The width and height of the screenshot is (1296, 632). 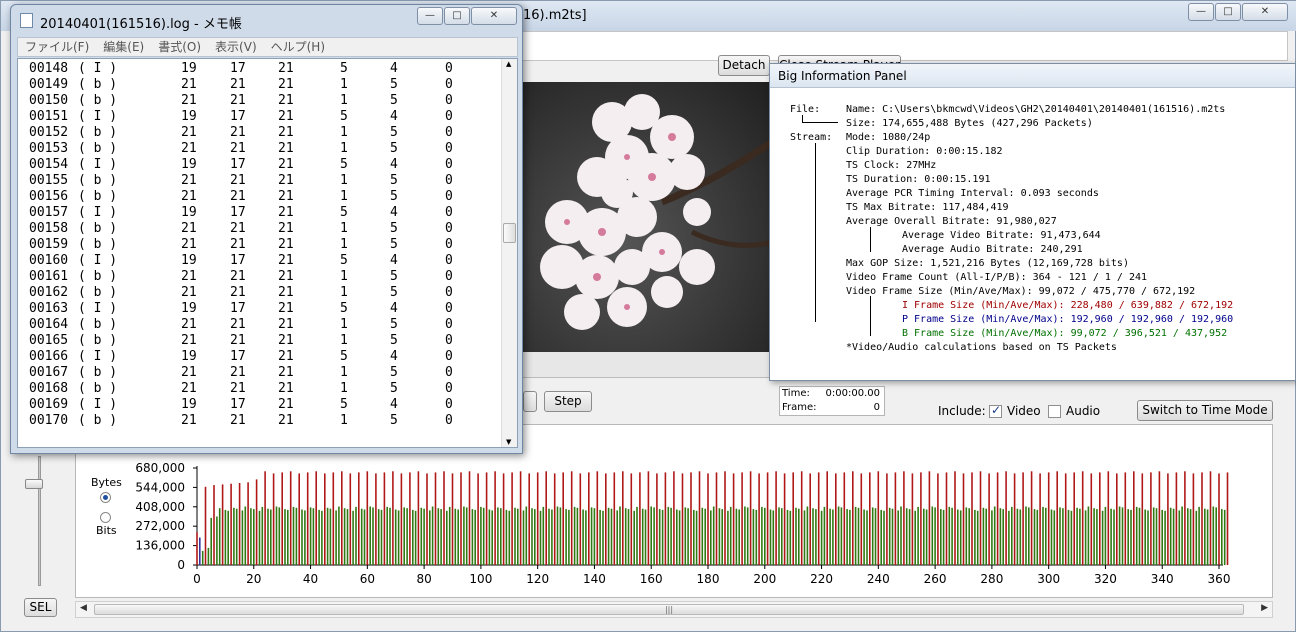 I want to click on info-ts-duration: TS Duration: 0:00:15.191, so click(x=918, y=179).